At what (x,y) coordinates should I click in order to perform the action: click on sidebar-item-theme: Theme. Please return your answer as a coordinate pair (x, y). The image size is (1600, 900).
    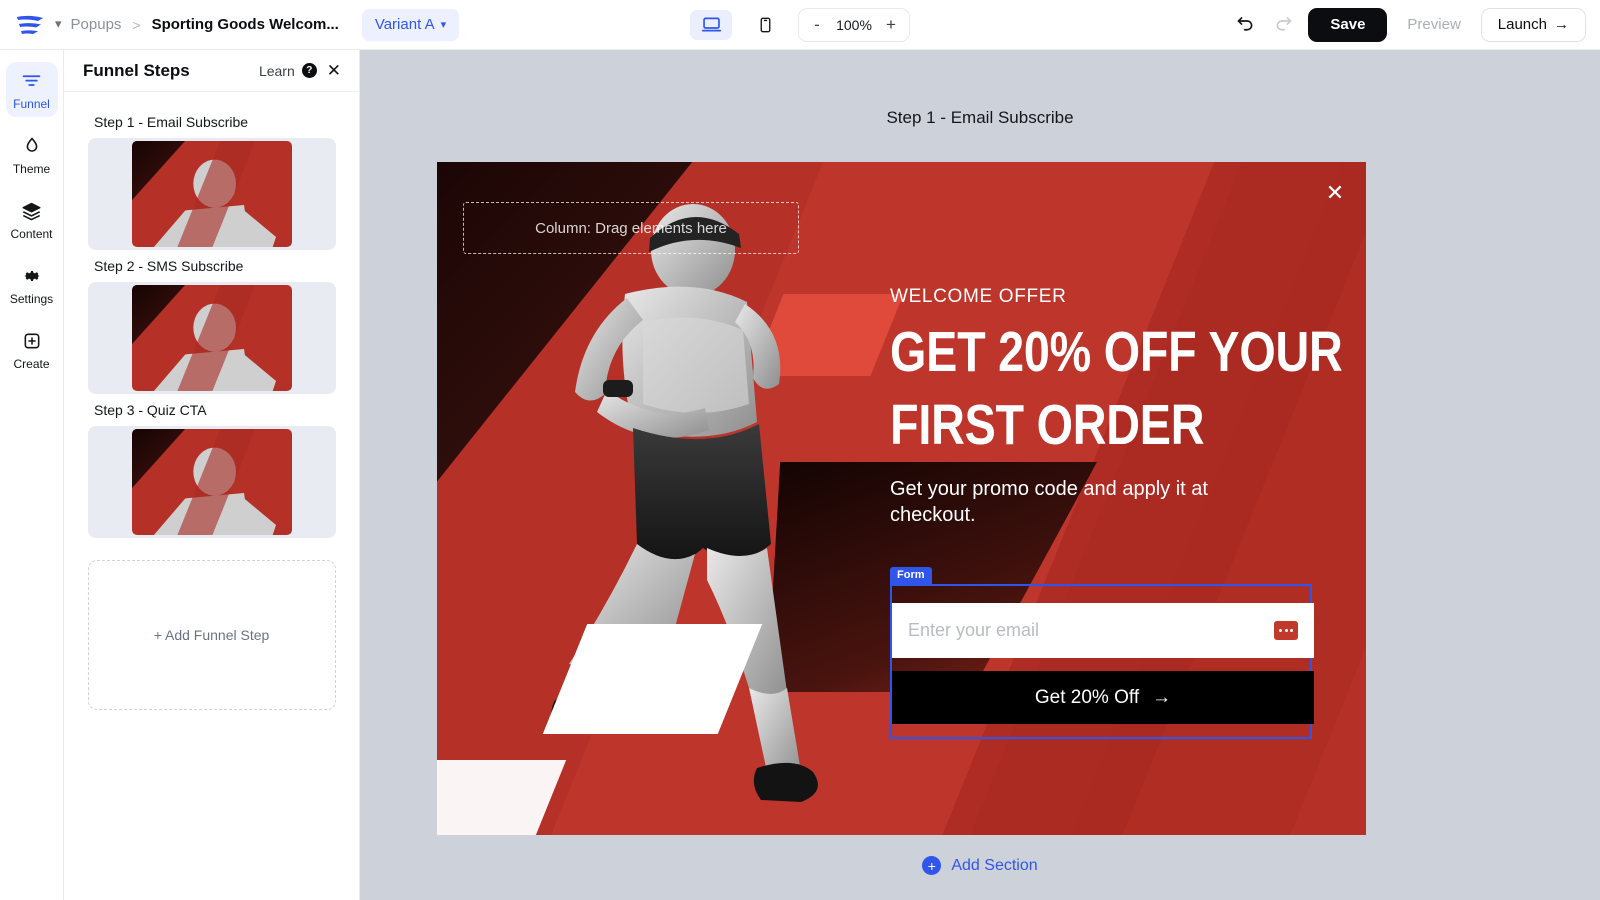
    Looking at the image, I should click on (32, 154).